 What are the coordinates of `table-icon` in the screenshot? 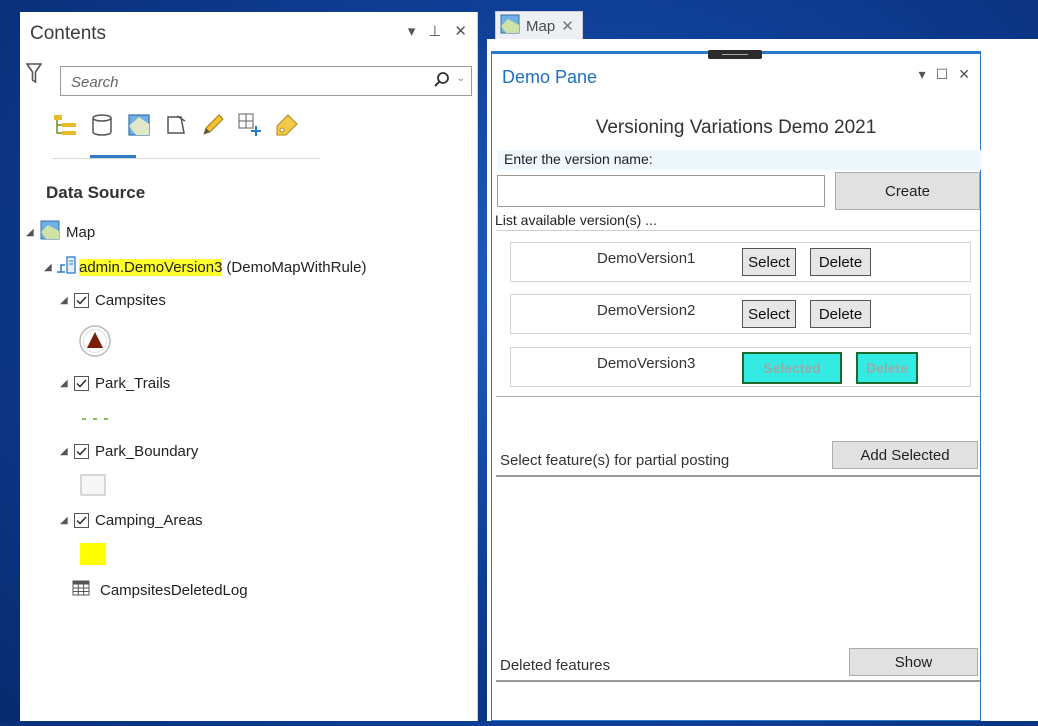 It's located at (86, 590).